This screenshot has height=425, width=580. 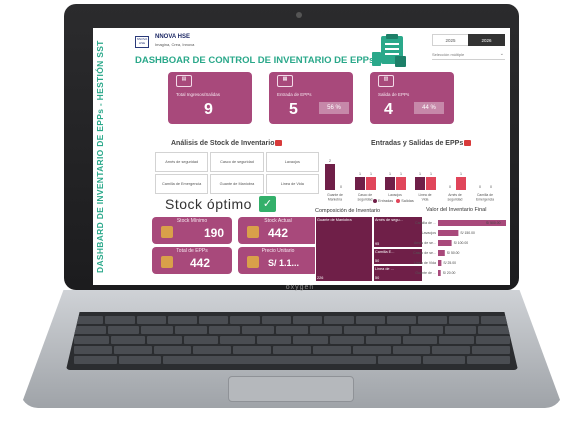 I want to click on company-tagline: Imagina, Crea, Innova, so click(x=175, y=44).